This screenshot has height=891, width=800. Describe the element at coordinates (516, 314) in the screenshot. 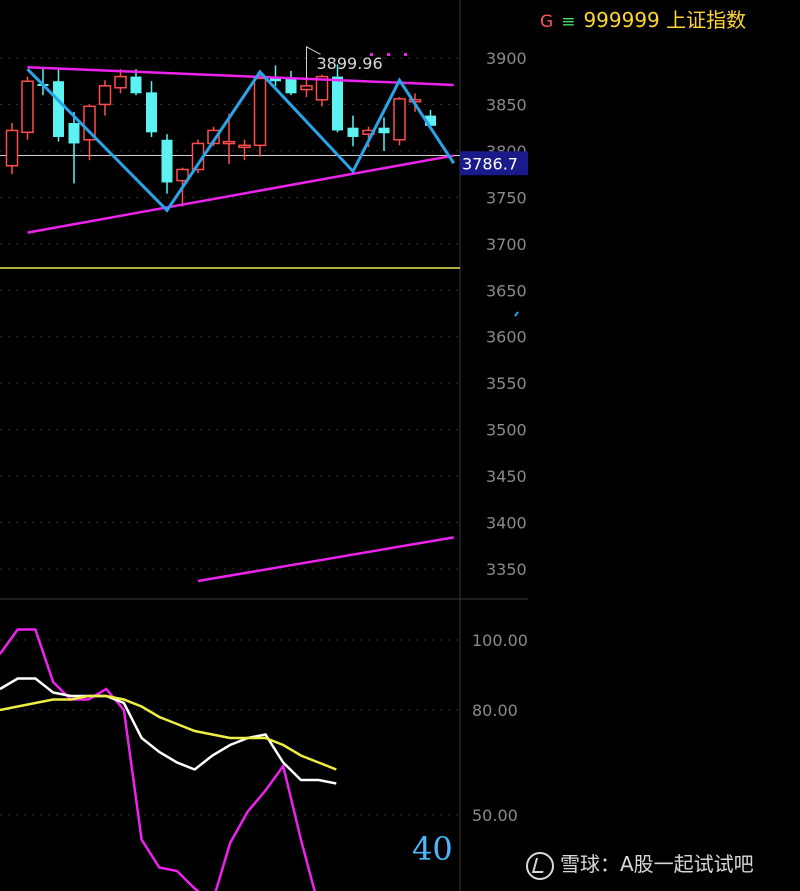

I see `cursor-mark` at that location.